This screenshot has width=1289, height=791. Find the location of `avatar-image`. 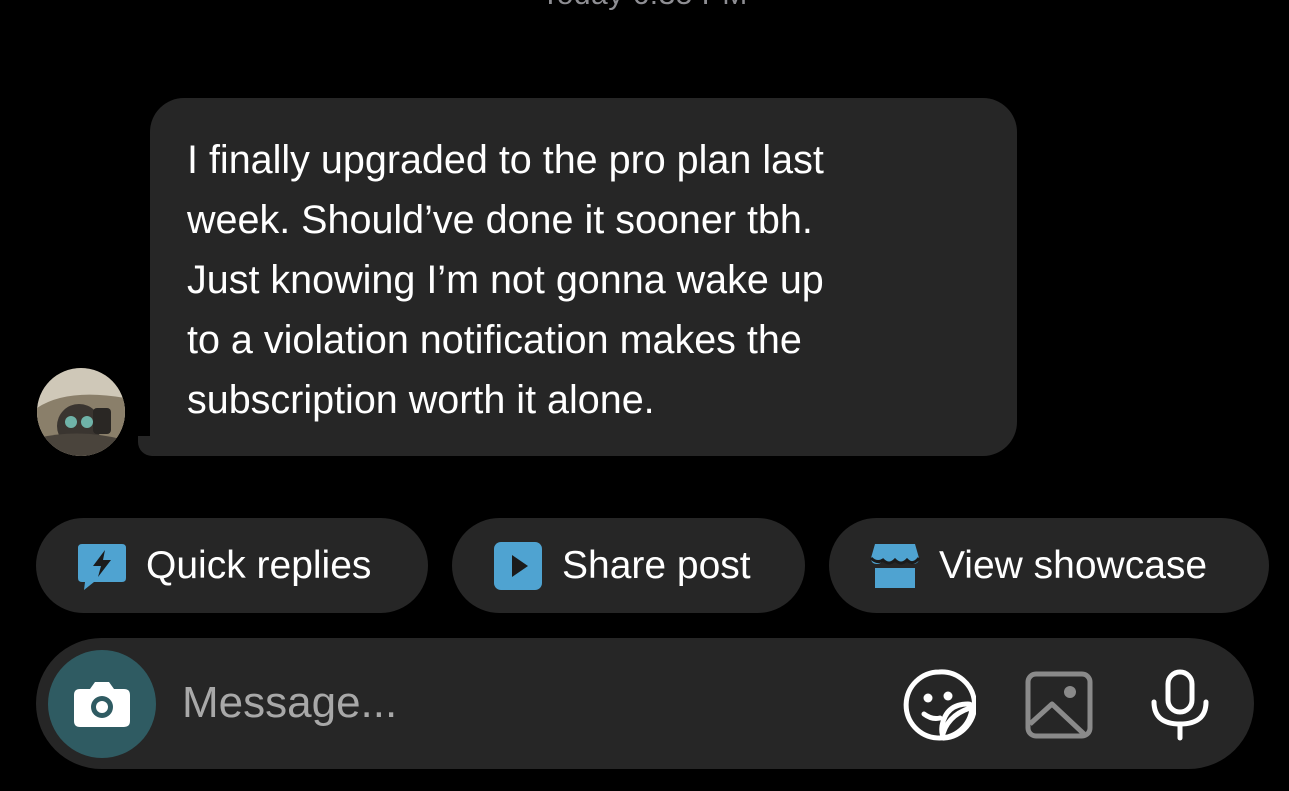

avatar-image is located at coordinates (81, 412).